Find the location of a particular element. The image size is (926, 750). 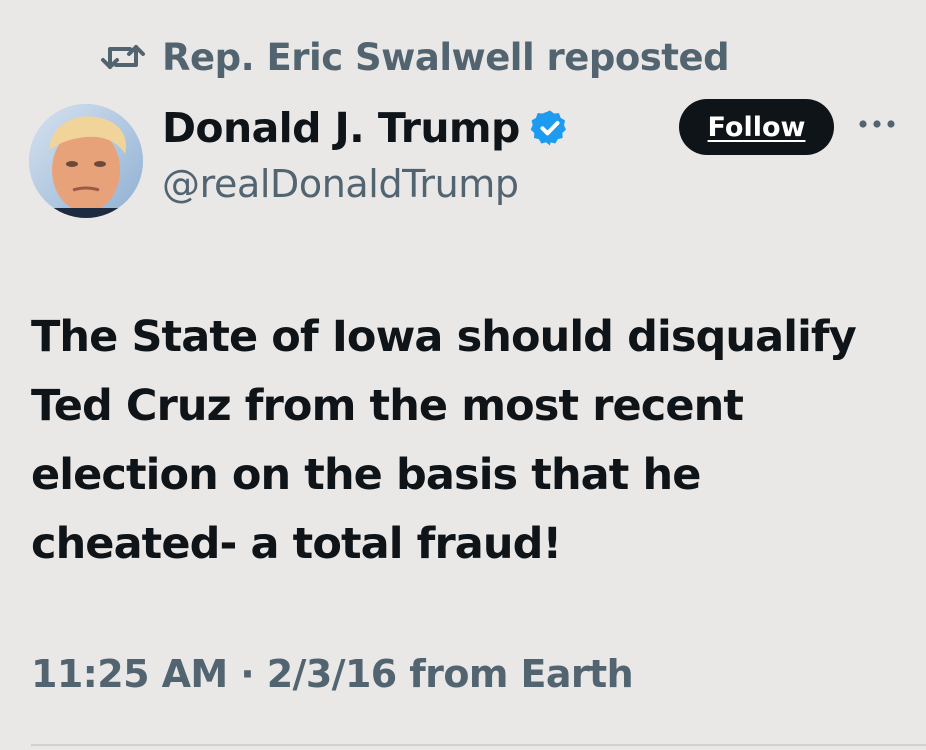

follow-button: Follow is located at coordinates (756, 127).